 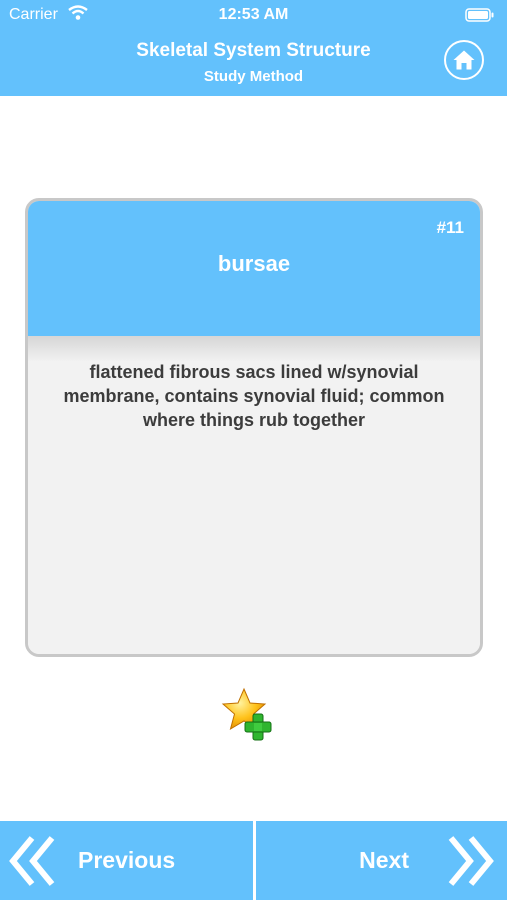 I want to click on footer-nav: Previous Next, so click(x=253, y=860).